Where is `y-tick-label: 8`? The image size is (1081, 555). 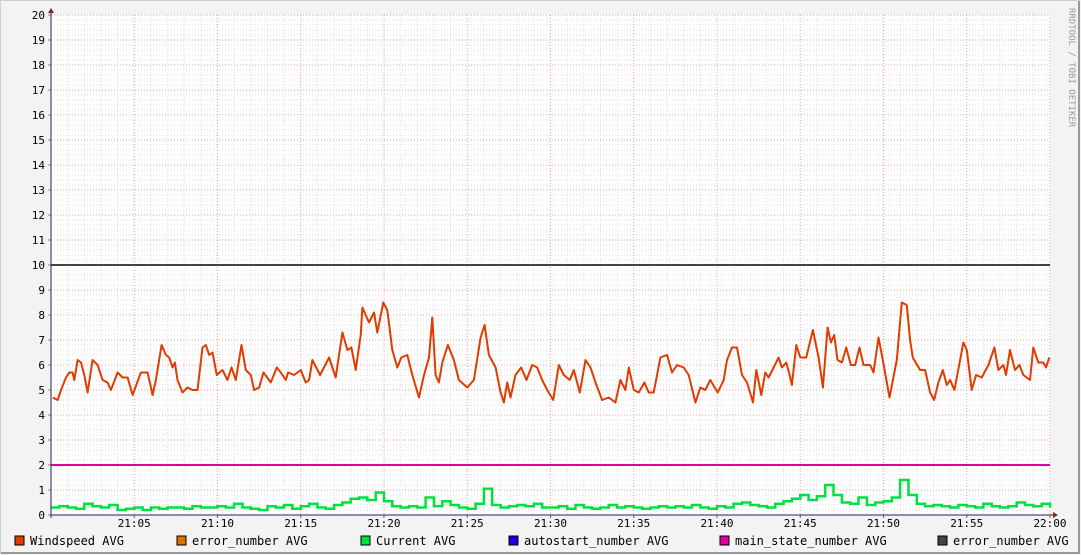 y-tick-label: 8 is located at coordinates (41, 315).